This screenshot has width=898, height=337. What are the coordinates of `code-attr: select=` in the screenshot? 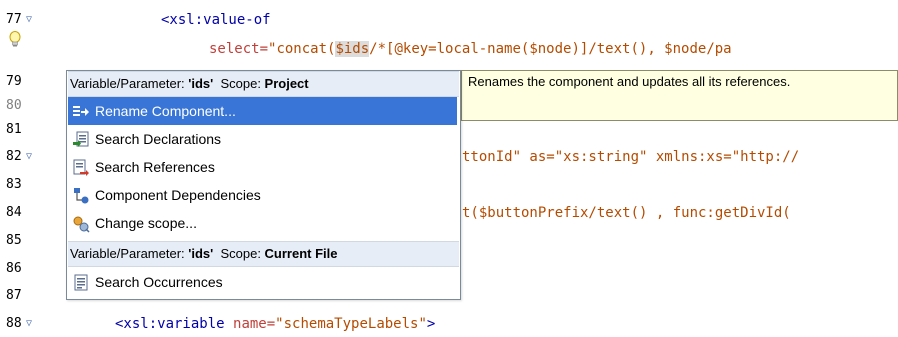 It's located at (239, 49).